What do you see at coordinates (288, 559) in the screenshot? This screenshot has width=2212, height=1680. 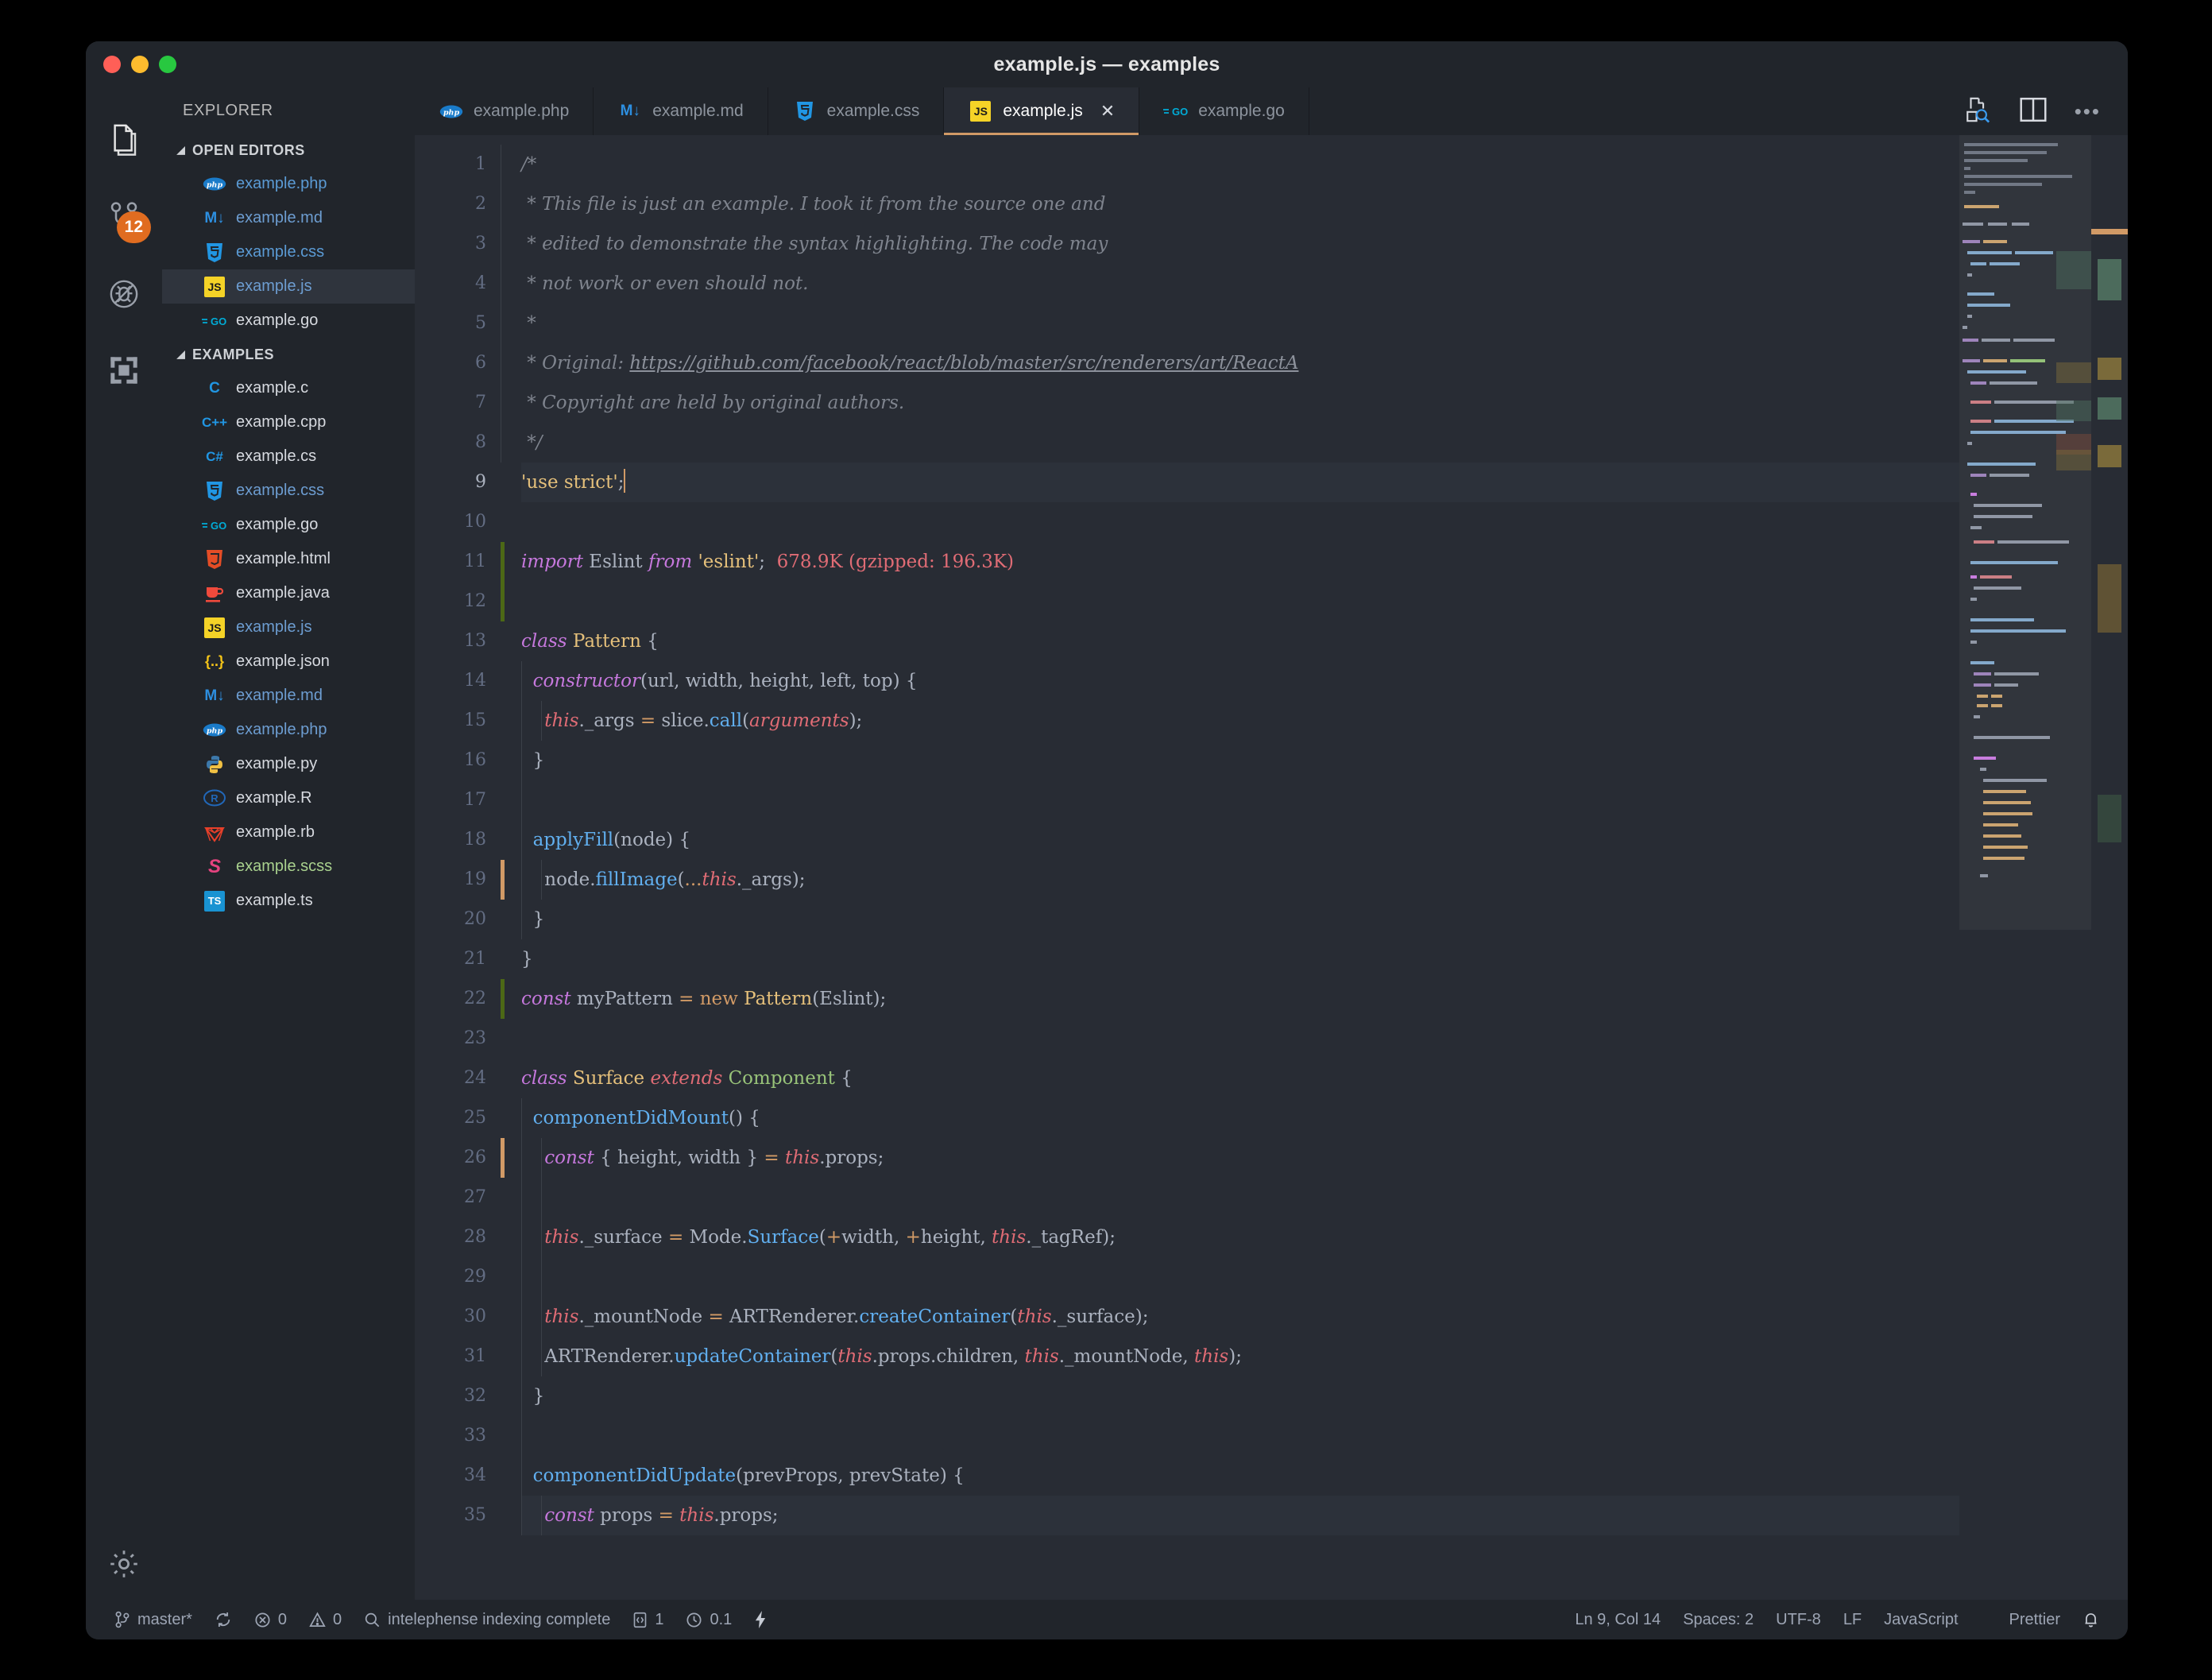 I see `file-example-html: example.html` at bounding box center [288, 559].